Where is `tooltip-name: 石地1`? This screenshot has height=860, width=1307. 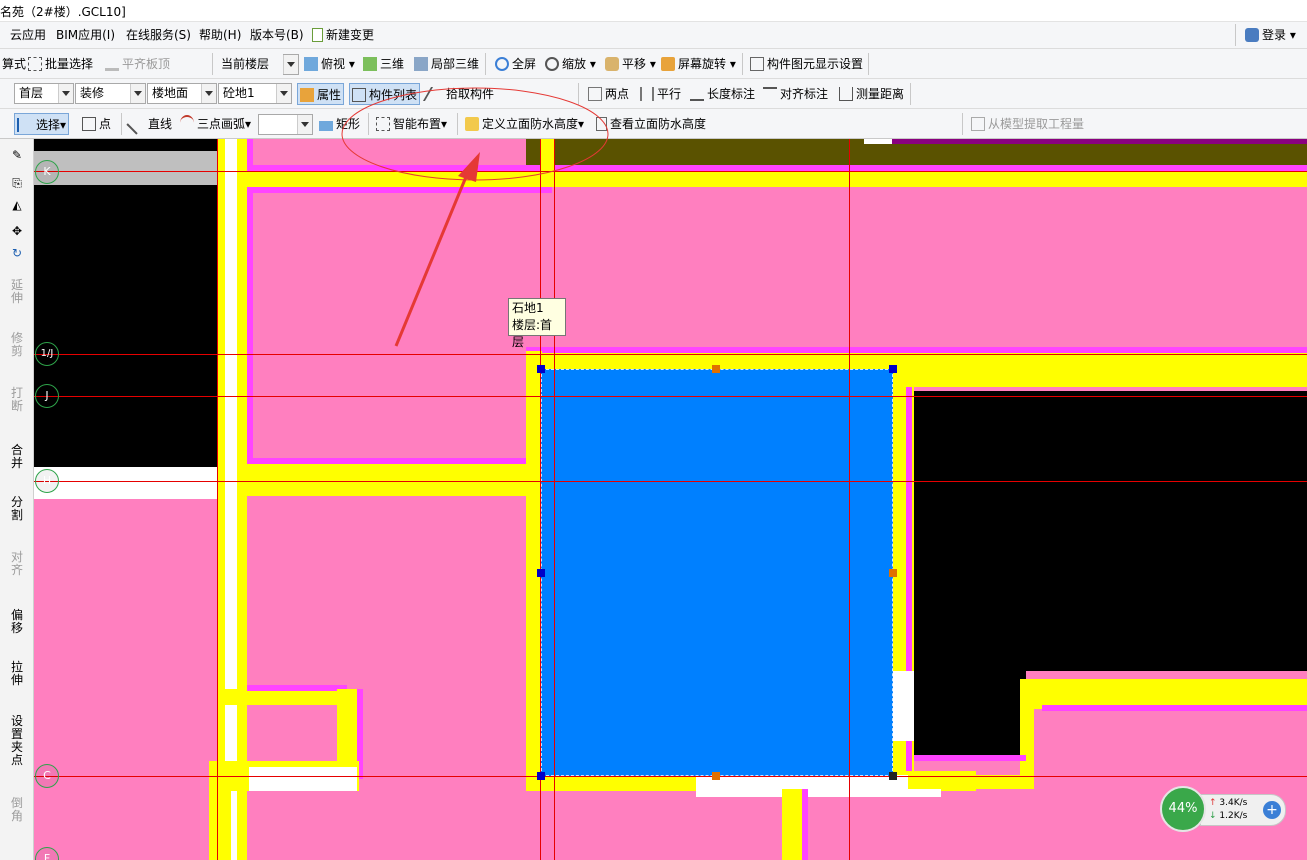 tooltip-name: 石地1 is located at coordinates (528, 308).